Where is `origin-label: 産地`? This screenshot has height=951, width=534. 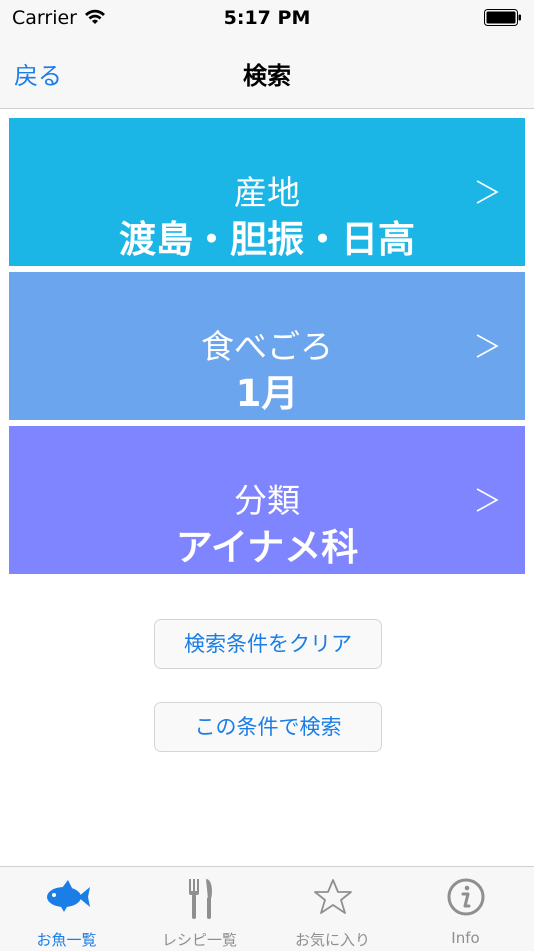 origin-label: 産地 is located at coordinates (267, 192).